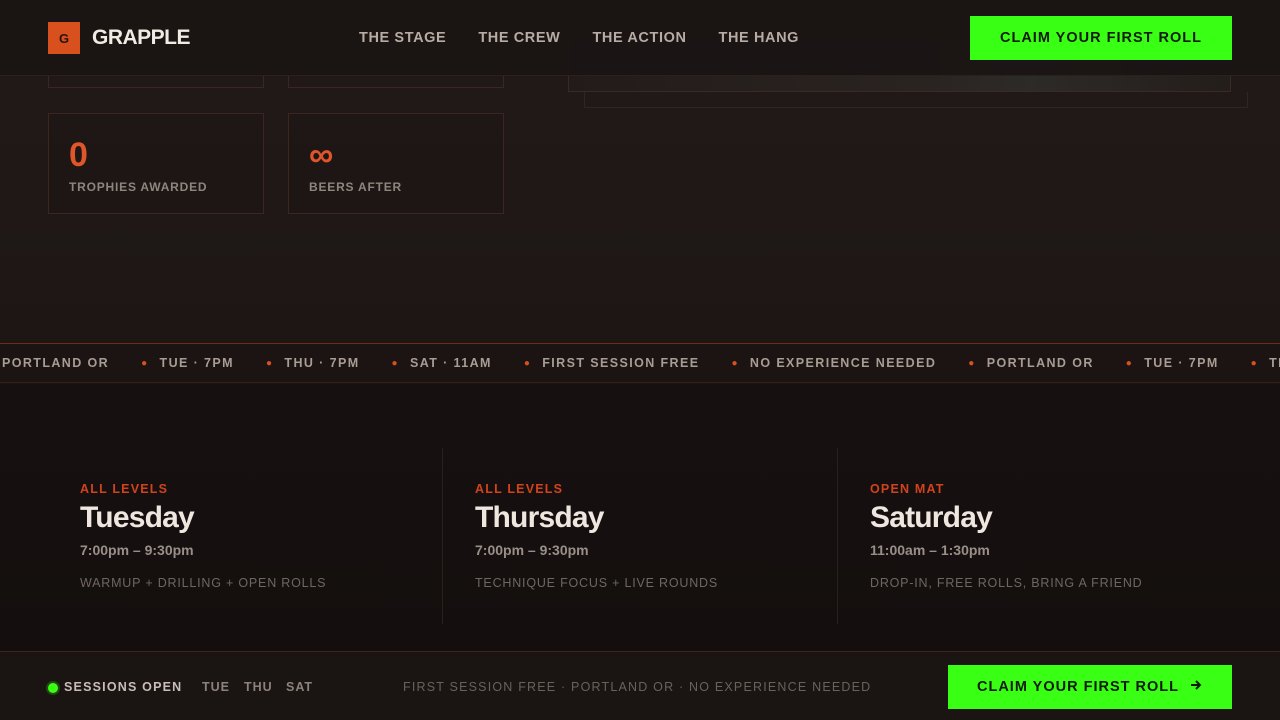 The height and width of the screenshot is (720, 1280). Describe the element at coordinates (519, 38) in the screenshot. I see `nav-link-crew: THE CREW` at that location.